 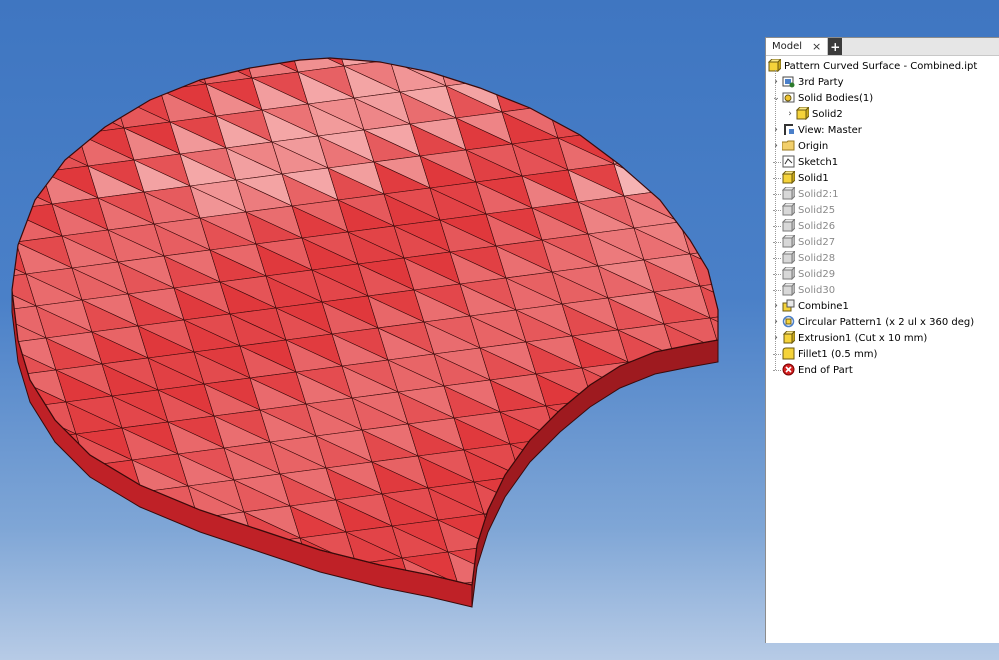 What do you see at coordinates (816, 46) in the screenshot?
I see `close-icon: ×` at bounding box center [816, 46].